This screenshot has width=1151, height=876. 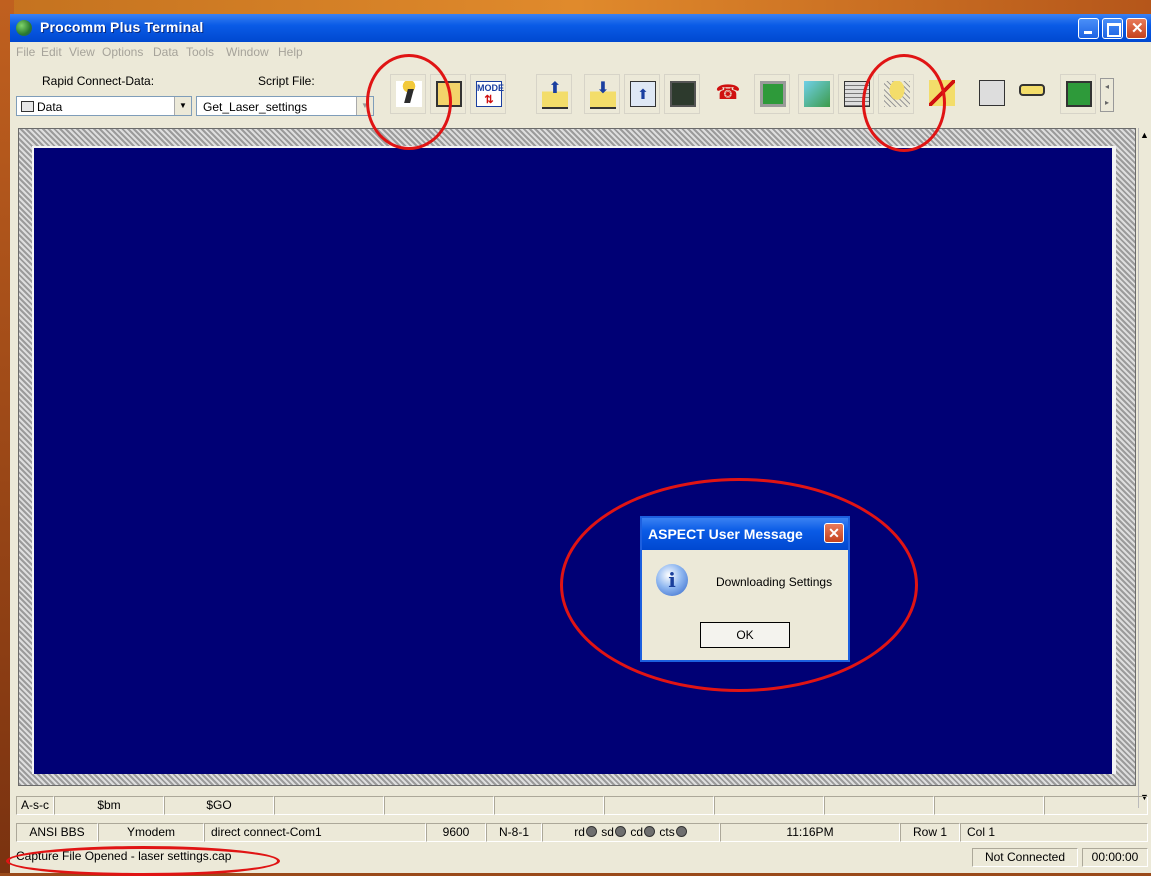 I want to click on desktop-background, so click(x=575, y=7).